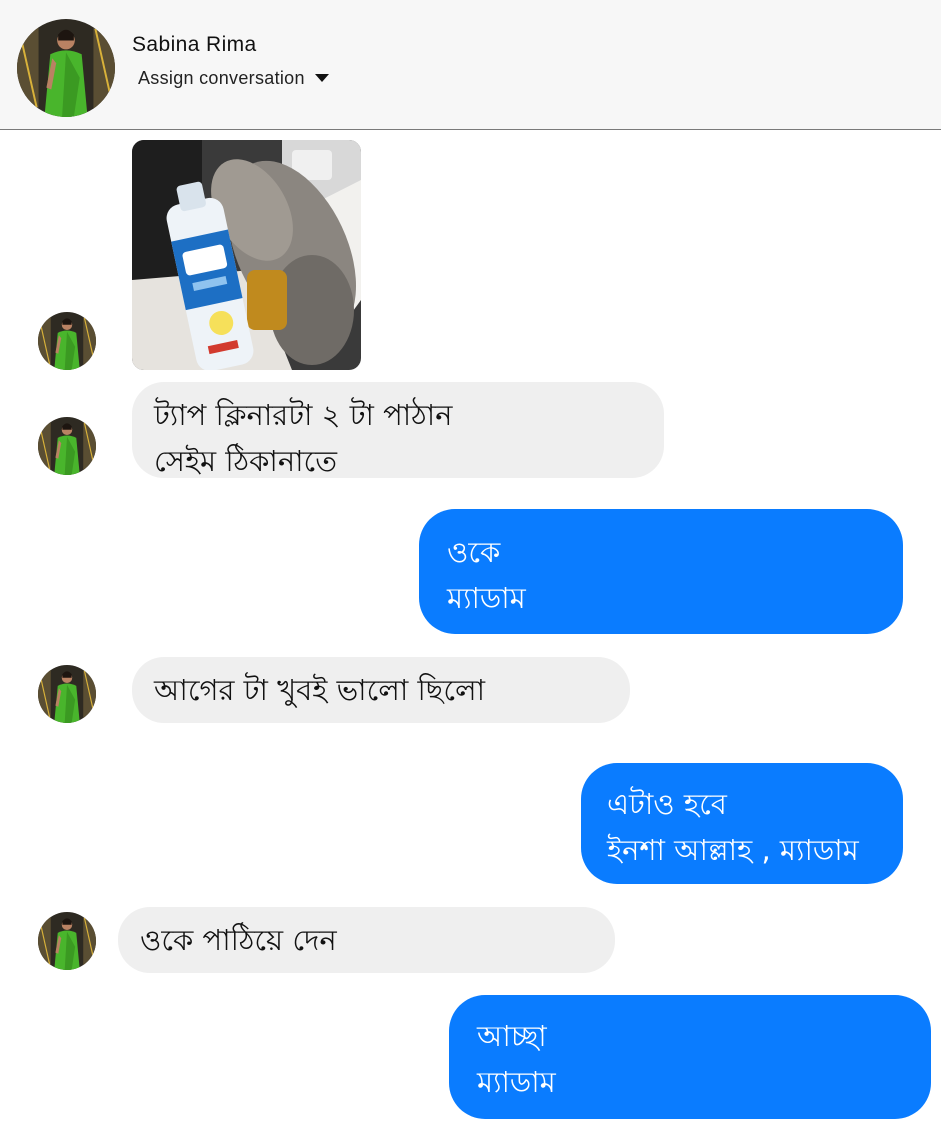  What do you see at coordinates (221, 77) in the screenshot?
I see `assign-conversation-label: Assign conversation` at bounding box center [221, 77].